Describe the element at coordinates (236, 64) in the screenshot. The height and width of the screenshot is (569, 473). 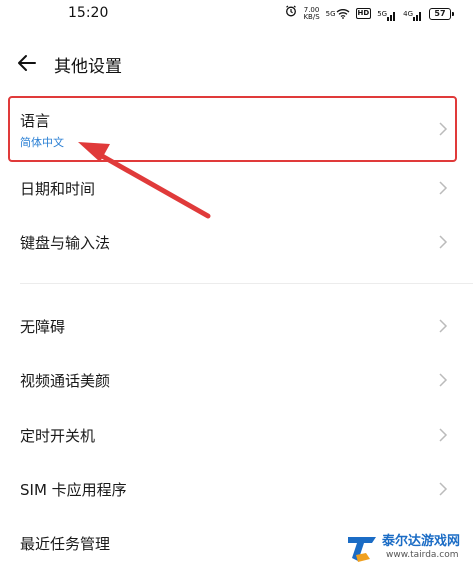
I see `header: 其他设置` at that location.